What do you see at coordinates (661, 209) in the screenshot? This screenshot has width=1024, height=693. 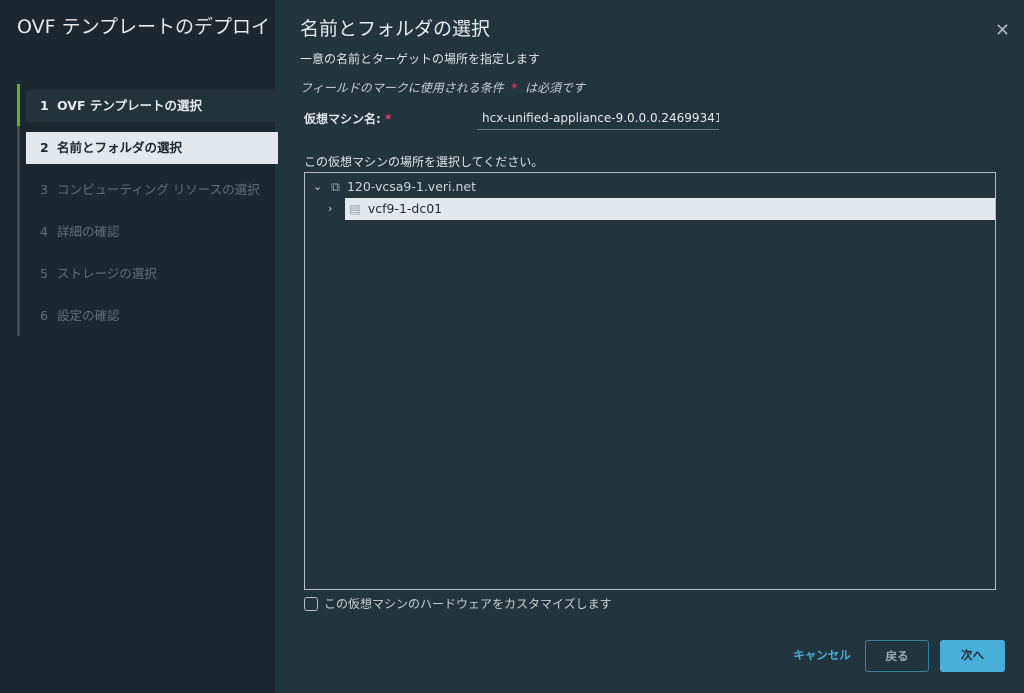 I see `tree-node-datacenter: › ▤ vcf9-1-dc01` at bounding box center [661, 209].